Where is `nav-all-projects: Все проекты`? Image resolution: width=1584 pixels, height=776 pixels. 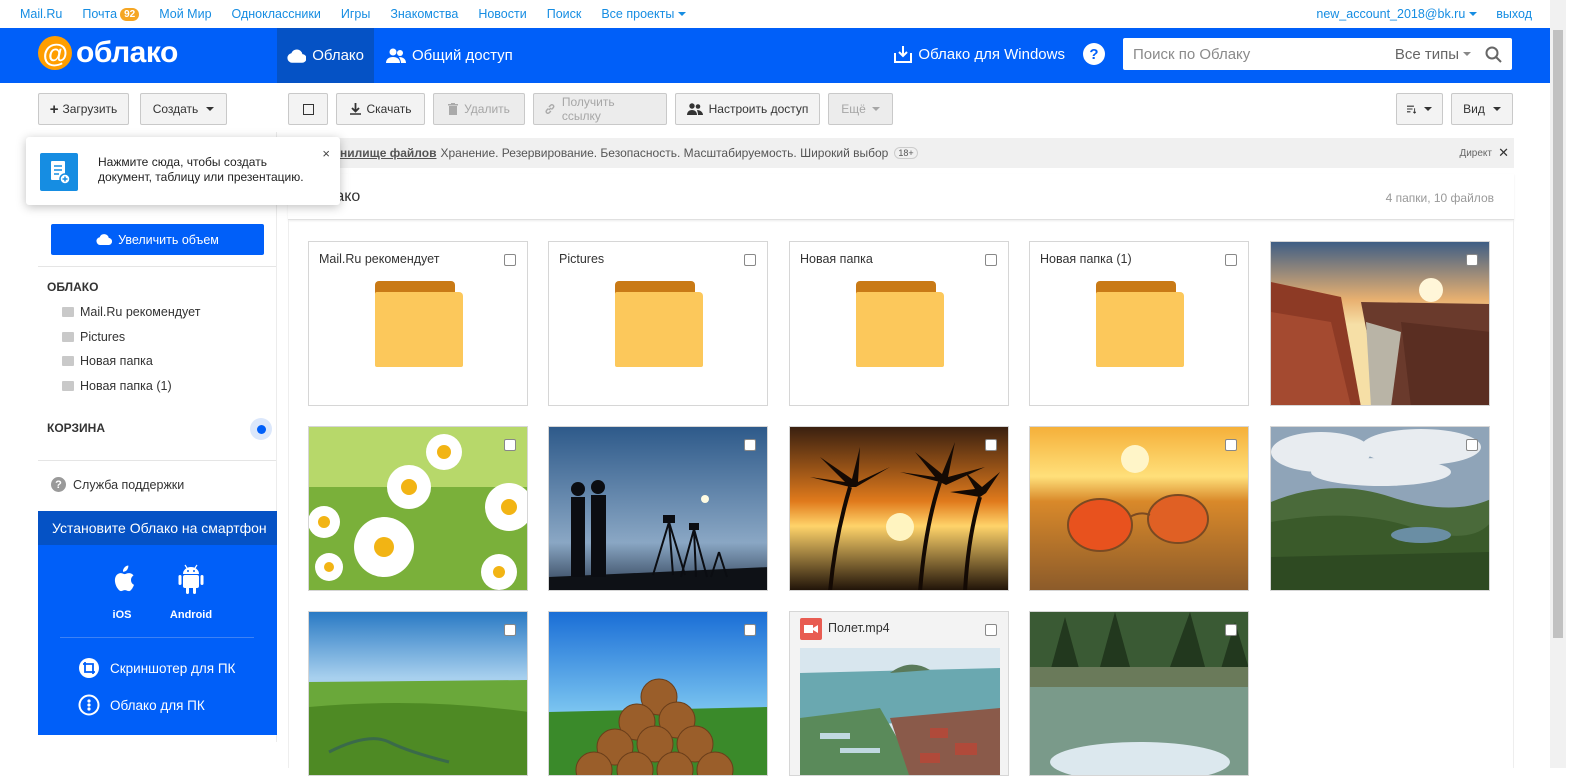 nav-all-projects: Все проекты is located at coordinates (644, 14).